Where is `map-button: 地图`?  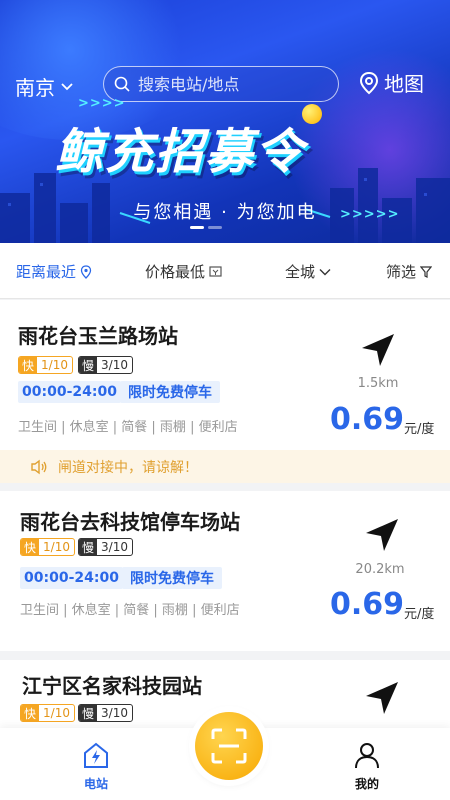 map-button: 地图 is located at coordinates (391, 82).